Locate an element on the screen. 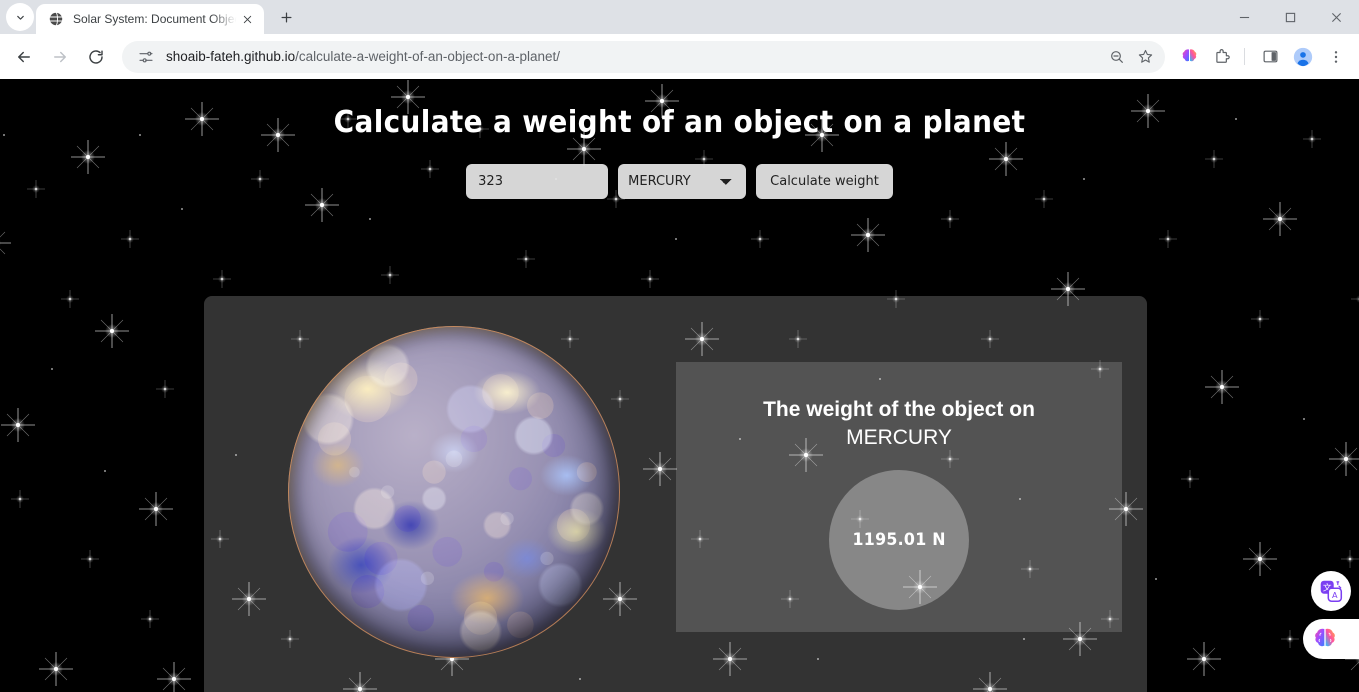 The height and width of the screenshot is (692, 1359). extensions-button is located at coordinates (1222, 57).